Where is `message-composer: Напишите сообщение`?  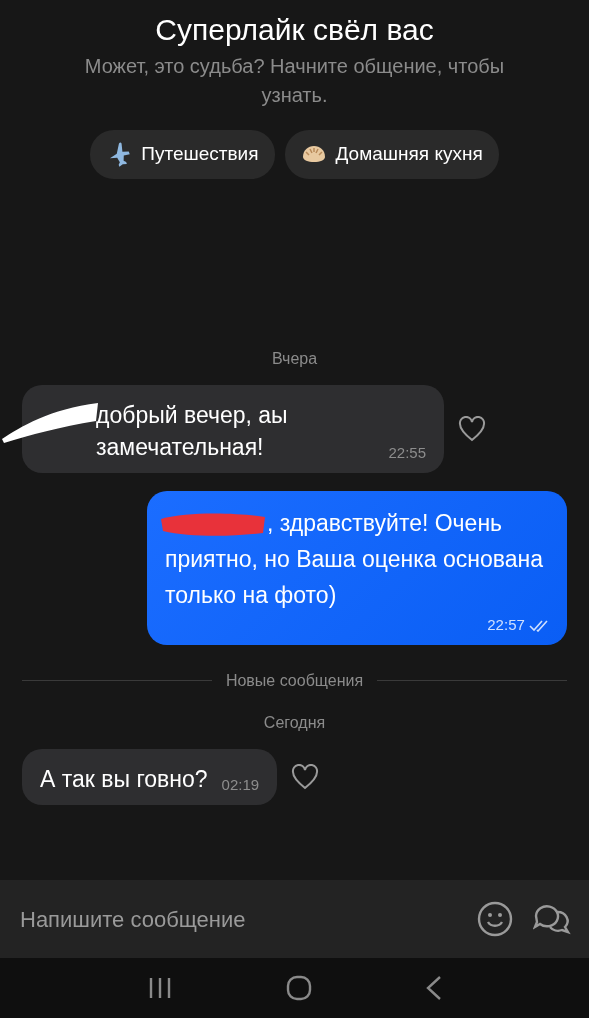 message-composer: Напишите сообщение is located at coordinates (294, 919).